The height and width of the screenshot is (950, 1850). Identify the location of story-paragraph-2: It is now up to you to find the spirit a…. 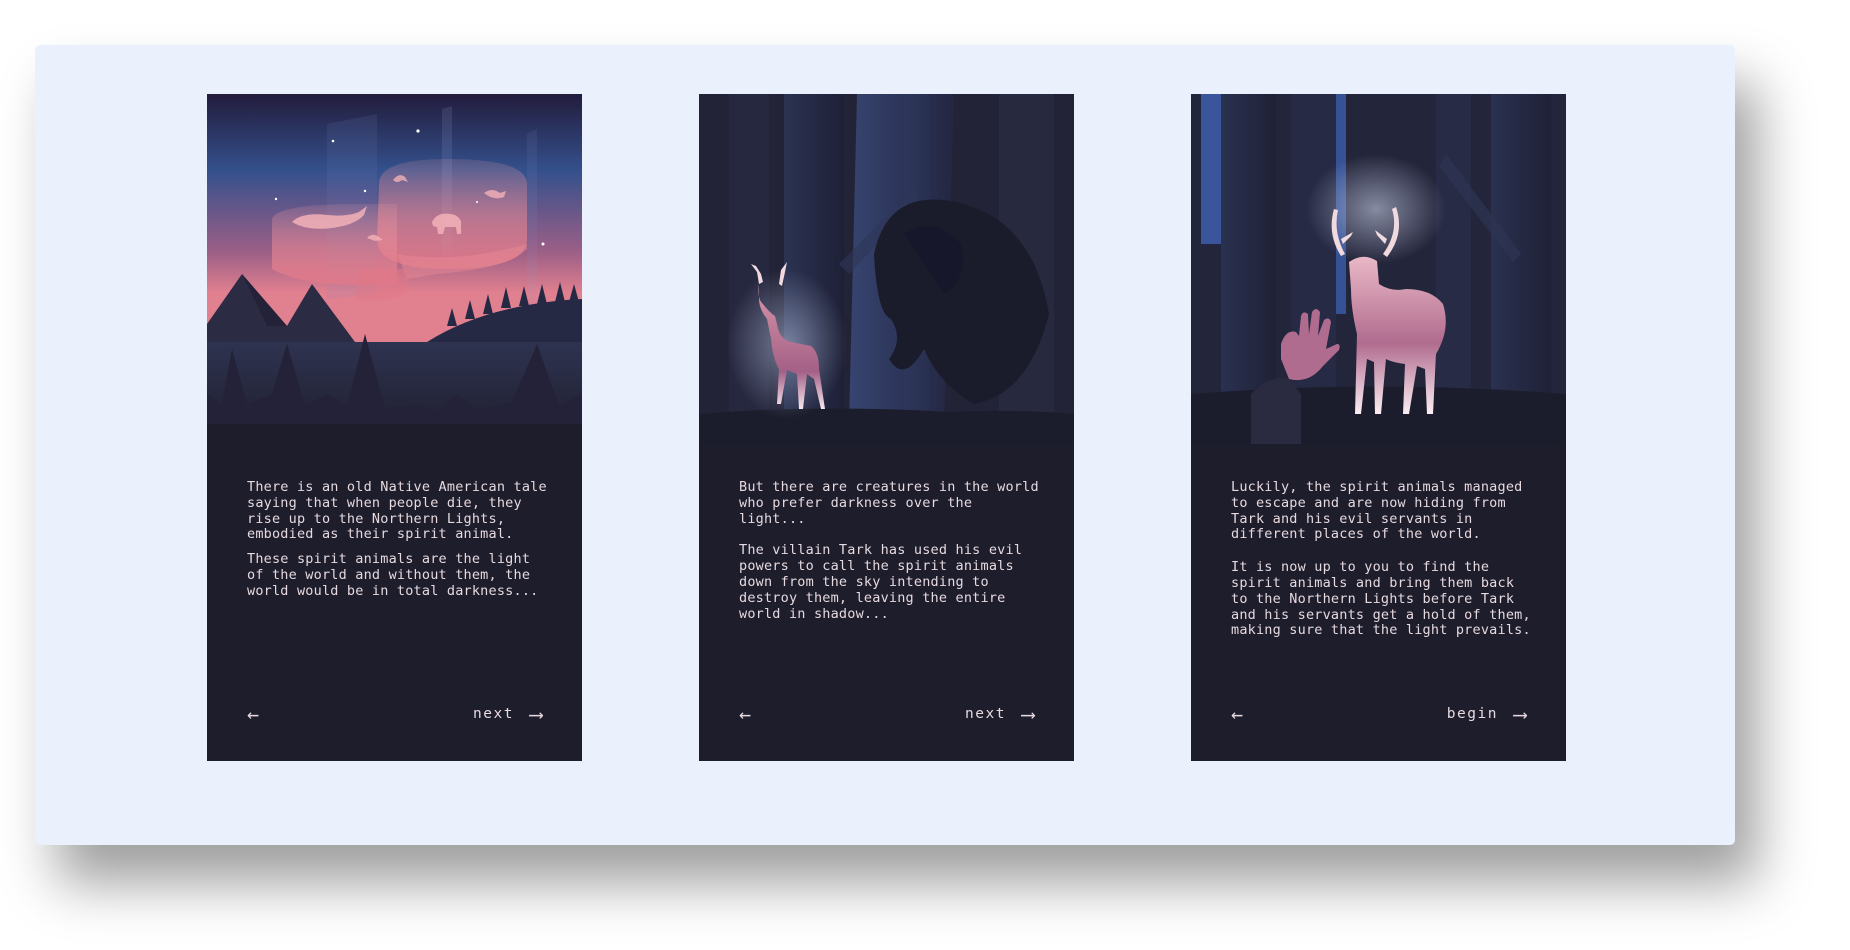
(1385, 599).